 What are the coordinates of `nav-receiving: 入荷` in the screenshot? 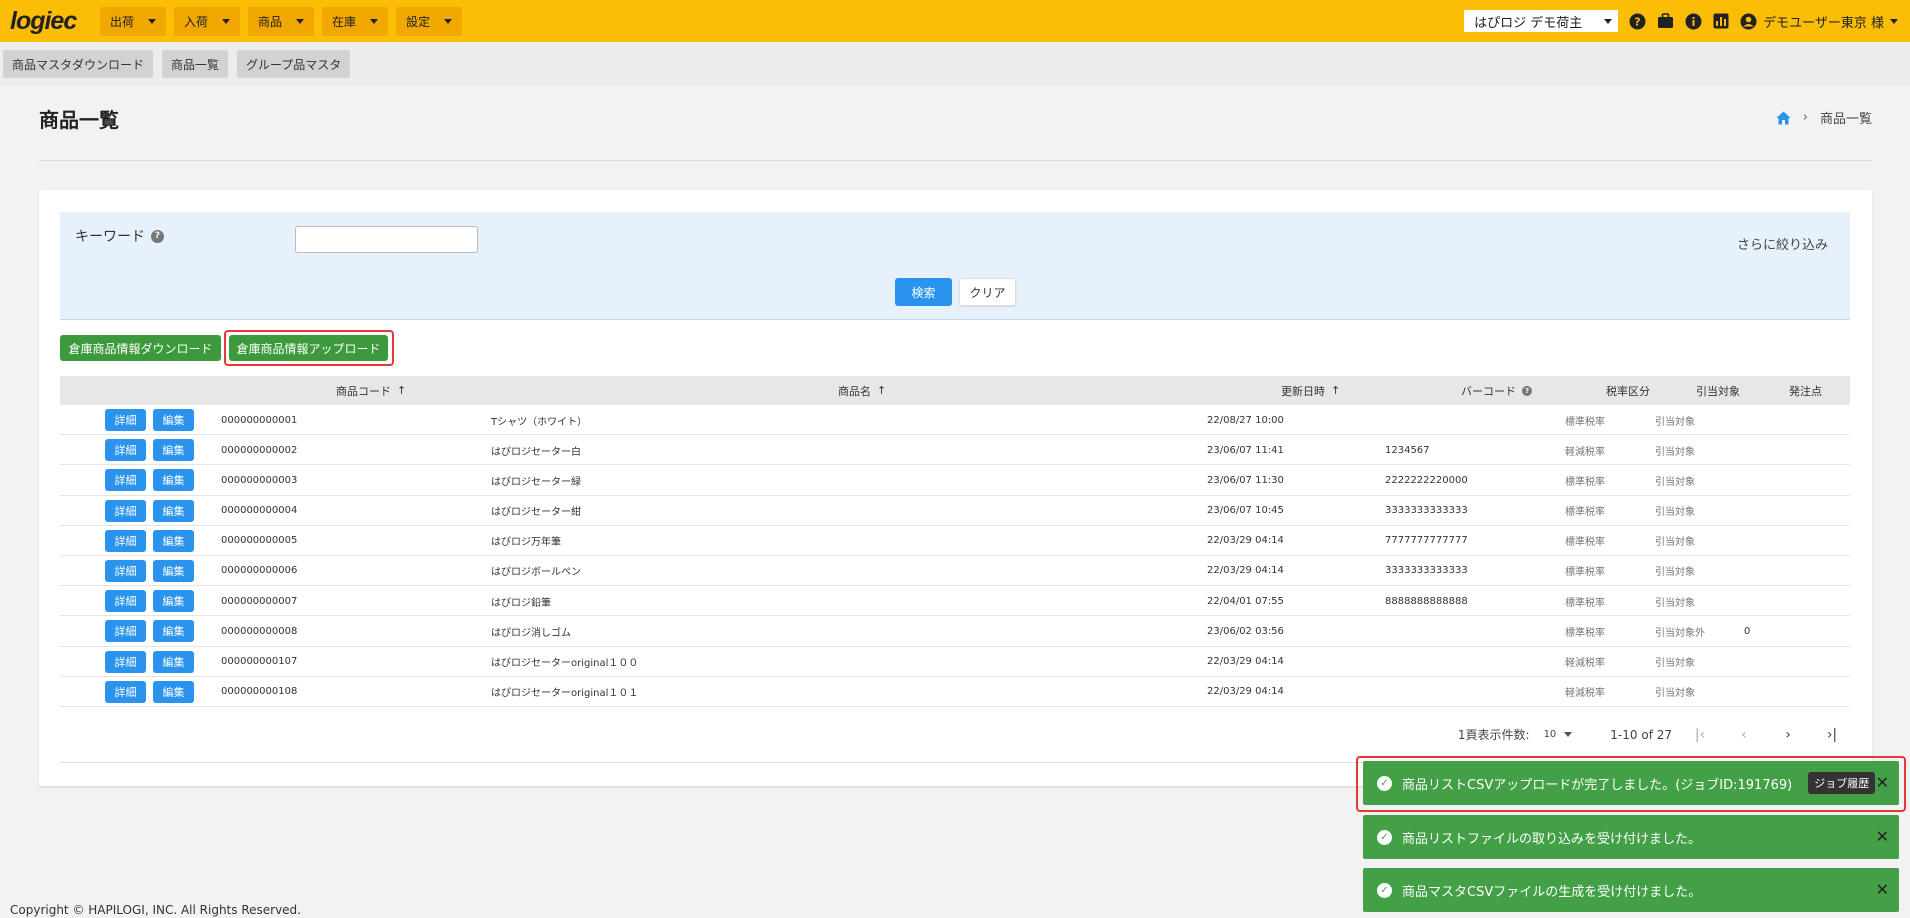 It's located at (207, 21).